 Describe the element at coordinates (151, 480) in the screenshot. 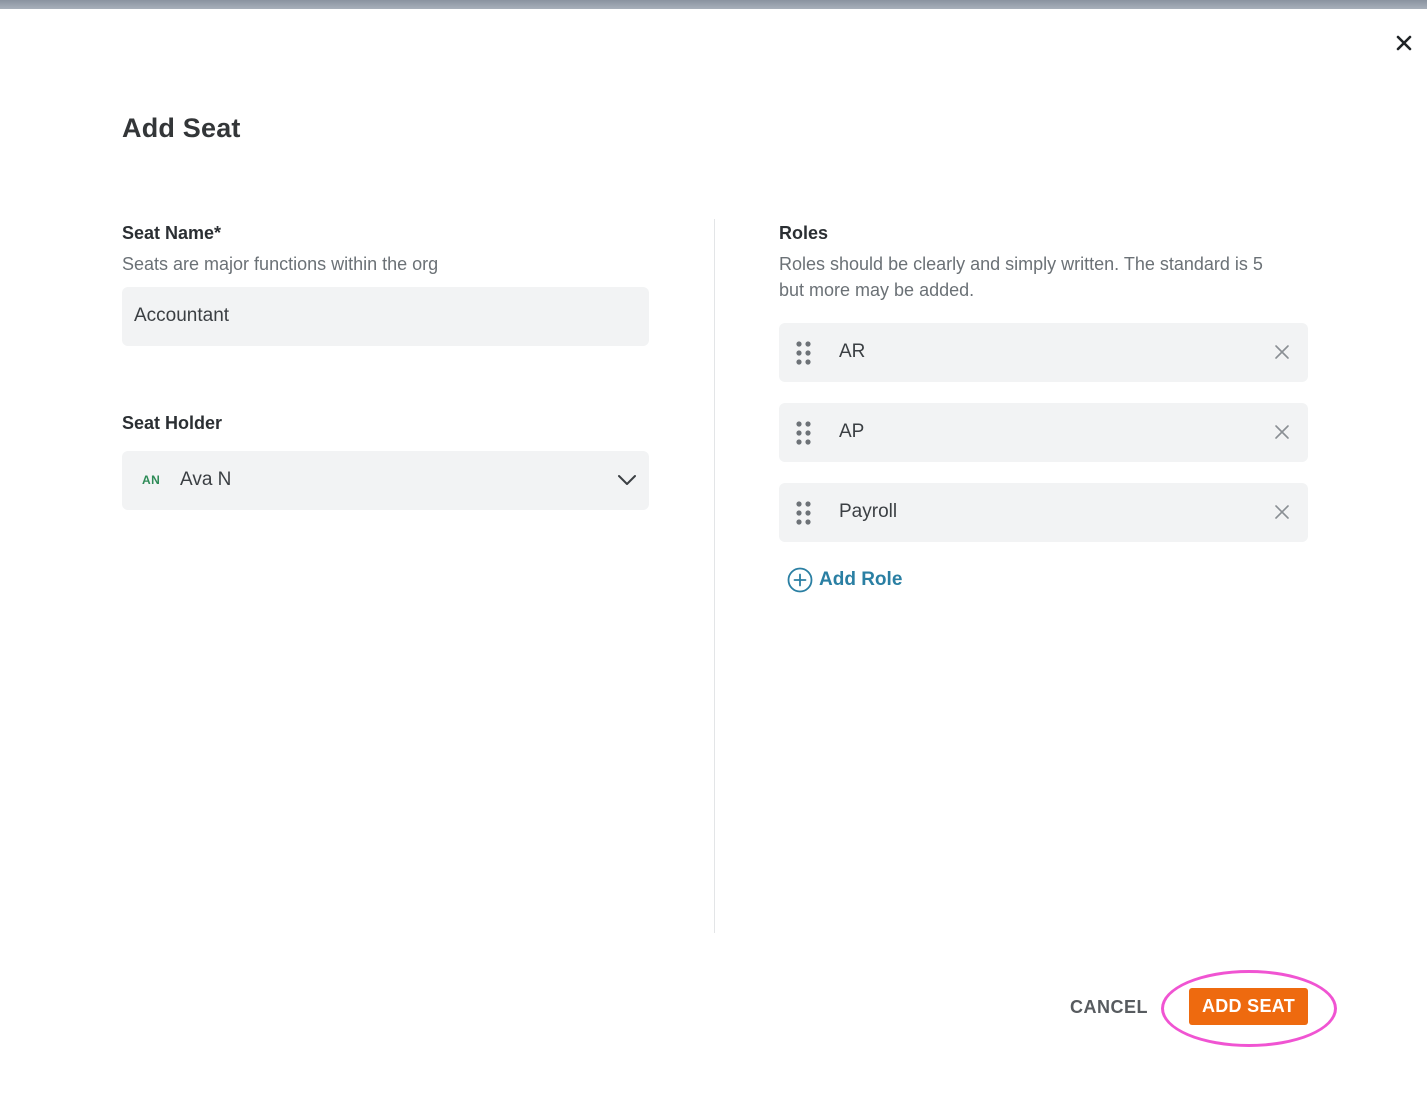

I see `holder-avatar-initials: AN` at that location.